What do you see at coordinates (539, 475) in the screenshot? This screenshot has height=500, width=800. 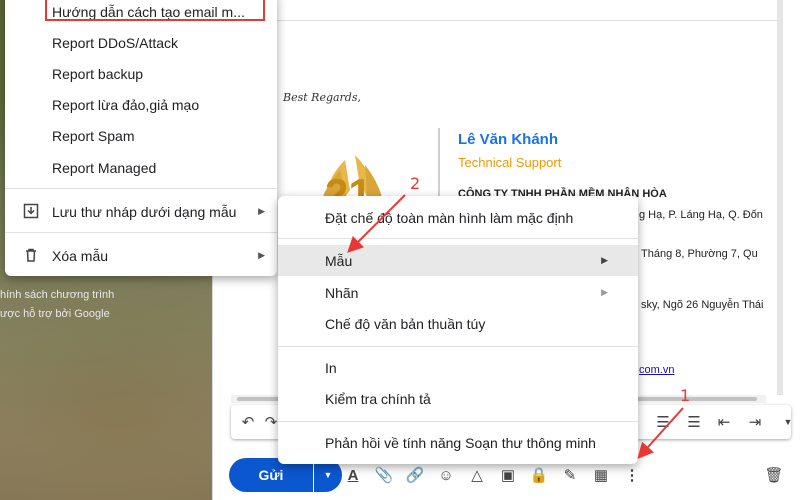 I see `confidential-icon: 🔒` at bounding box center [539, 475].